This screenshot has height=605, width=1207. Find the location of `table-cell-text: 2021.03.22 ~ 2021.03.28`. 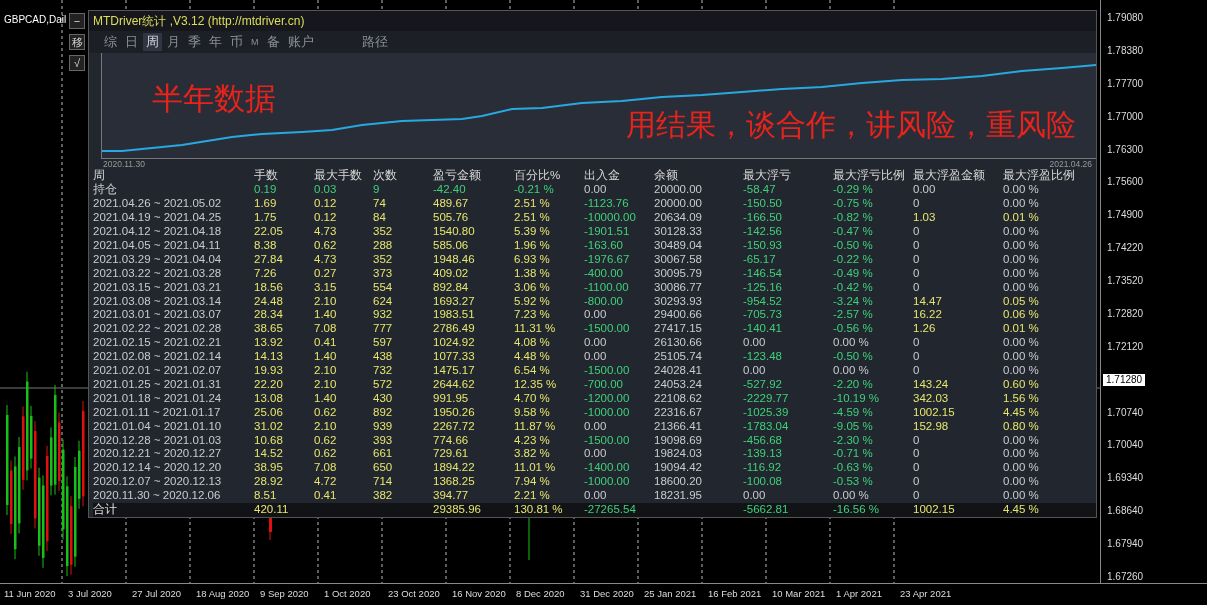

table-cell-text: 2021.03.22 ~ 2021.03.28 is located at coordinates (158, 273).